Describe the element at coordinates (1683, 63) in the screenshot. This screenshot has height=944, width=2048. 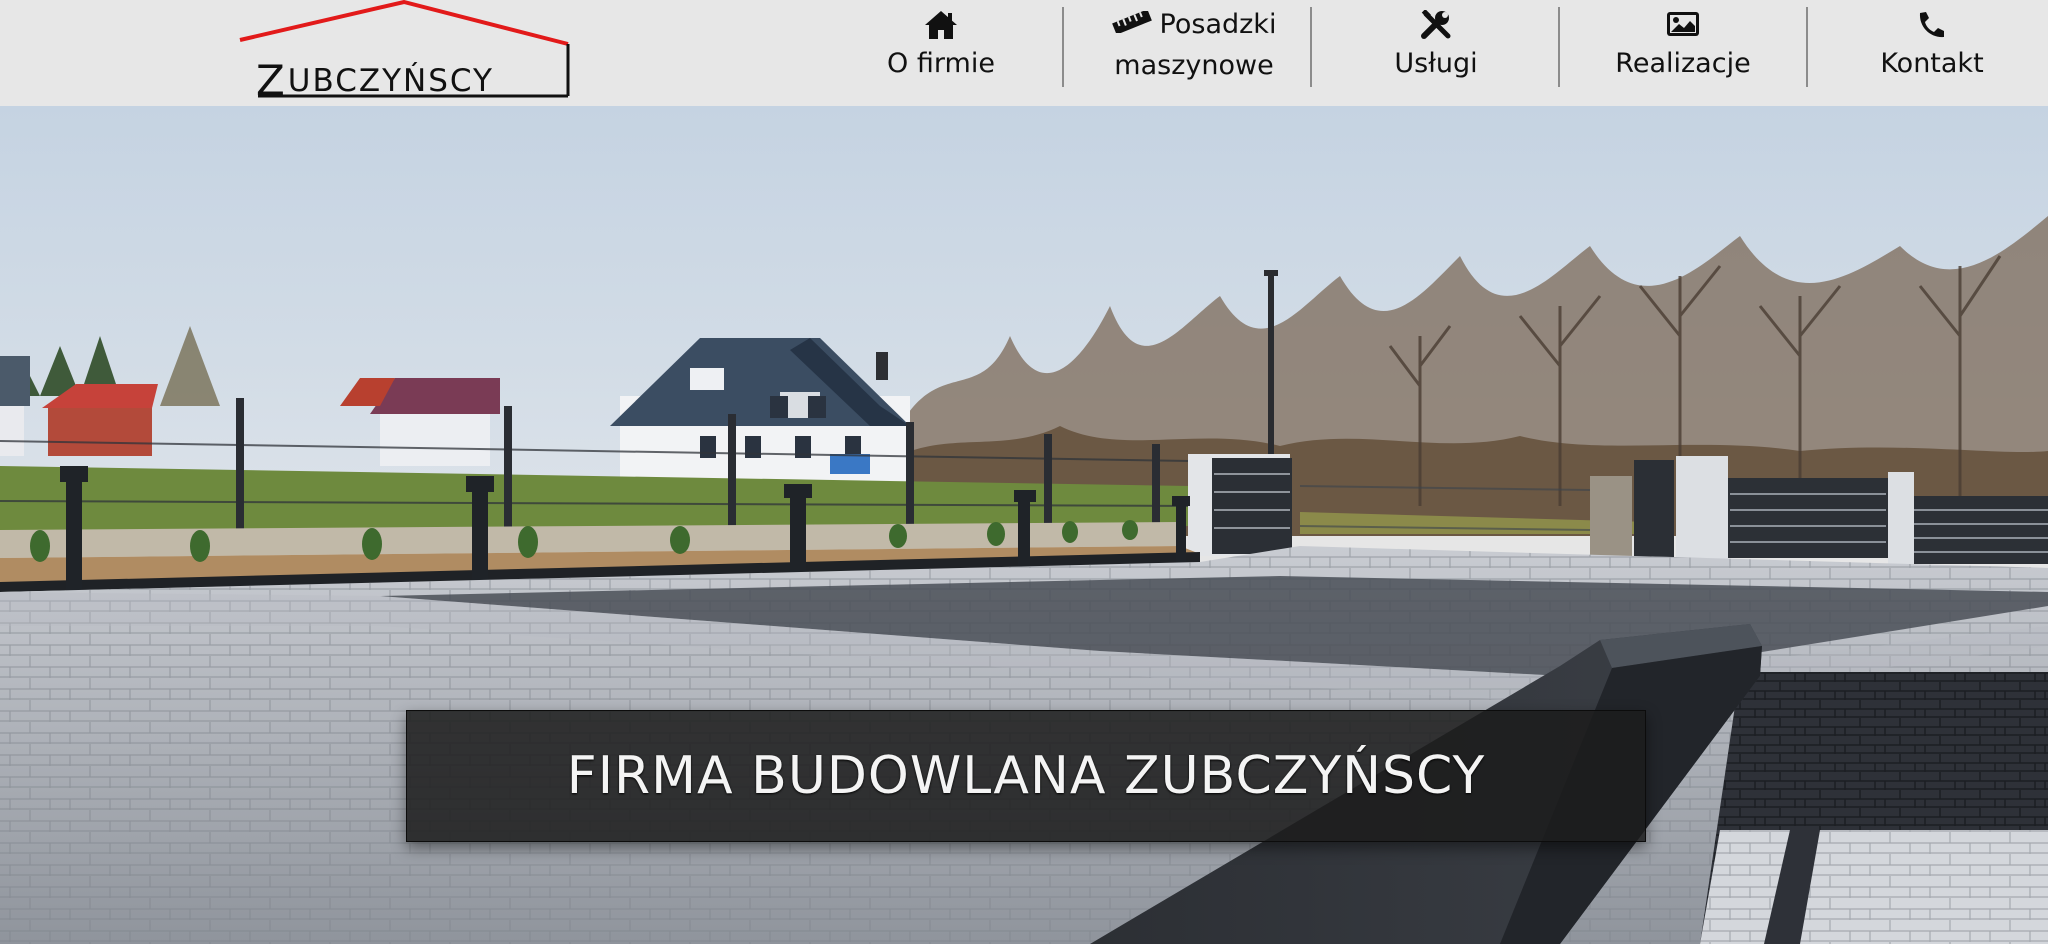
I see `nav-item-label: Realizacje` at that location.